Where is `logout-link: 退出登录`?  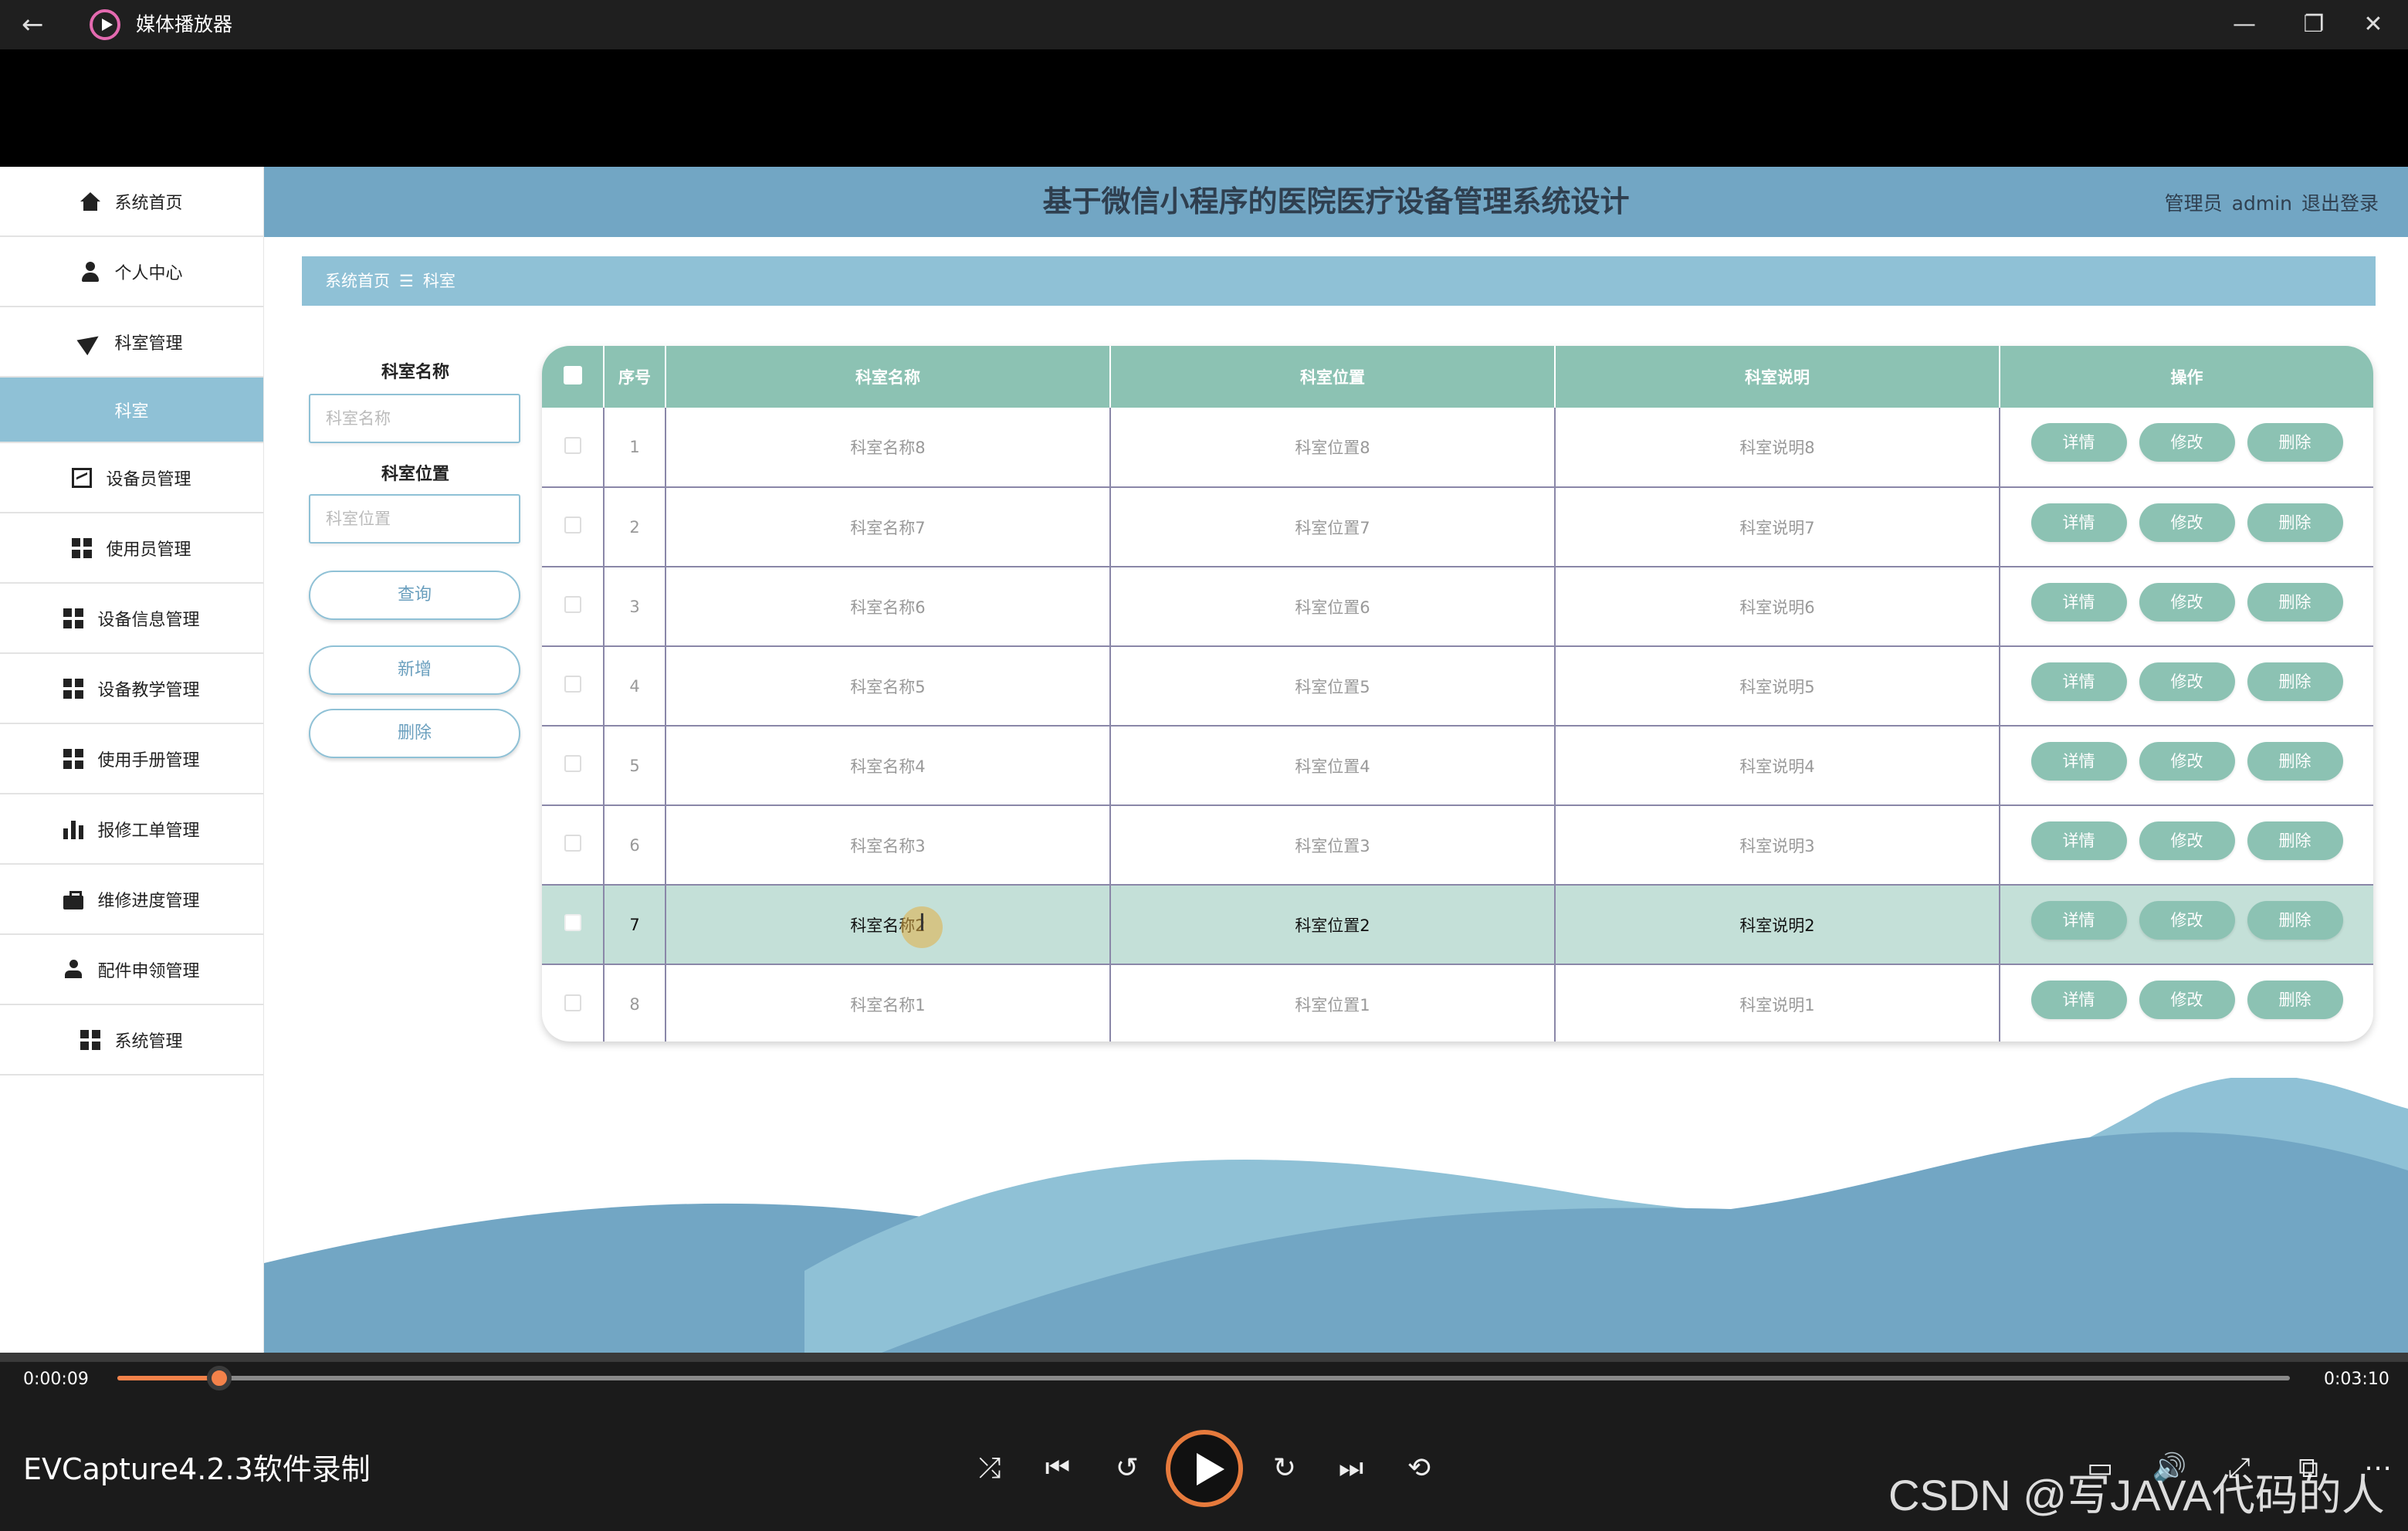
logout-link: 退出登录 is located at coordinates (2340, 203).